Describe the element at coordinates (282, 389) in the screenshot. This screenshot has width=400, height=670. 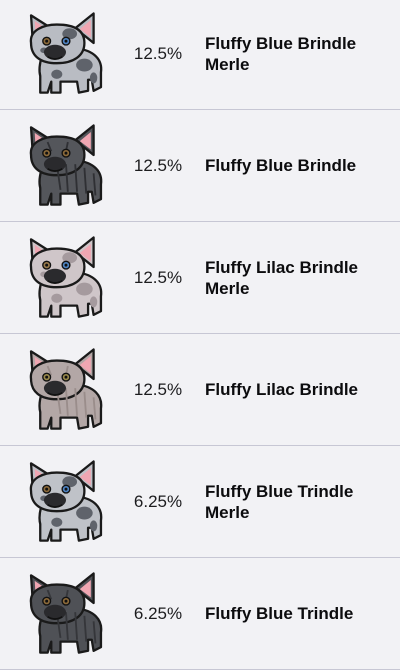
I see `coat-name-text: Fluffy Lilac Brindle` at that location.